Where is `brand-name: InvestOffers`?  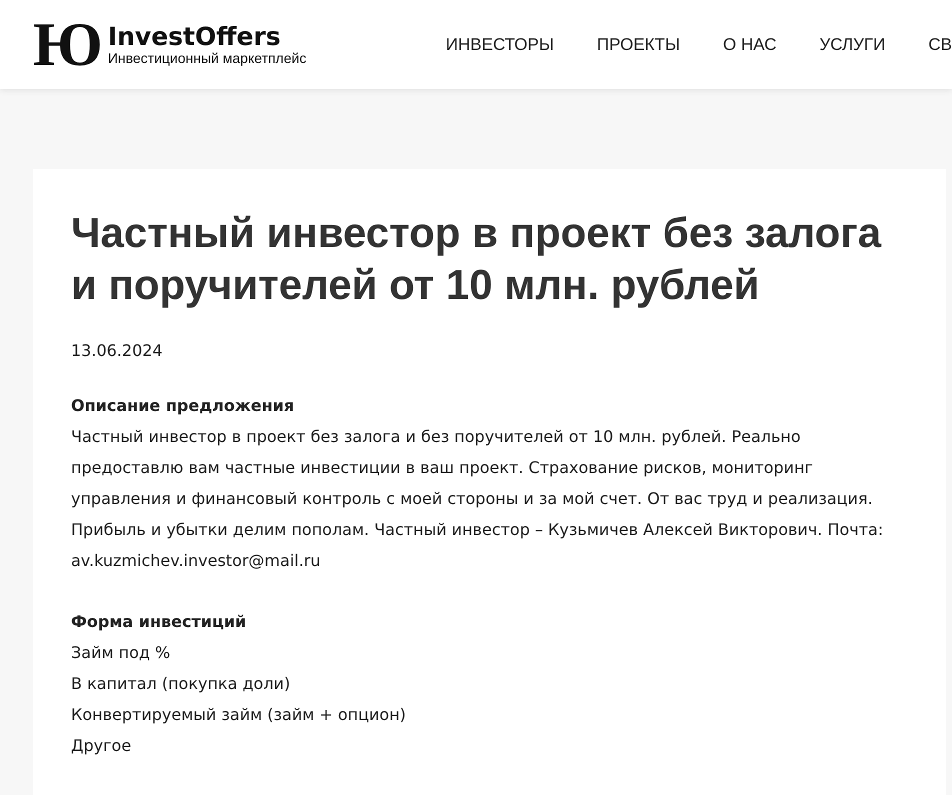
brand-name: InvestOffers is located at coordinates (207, 36).